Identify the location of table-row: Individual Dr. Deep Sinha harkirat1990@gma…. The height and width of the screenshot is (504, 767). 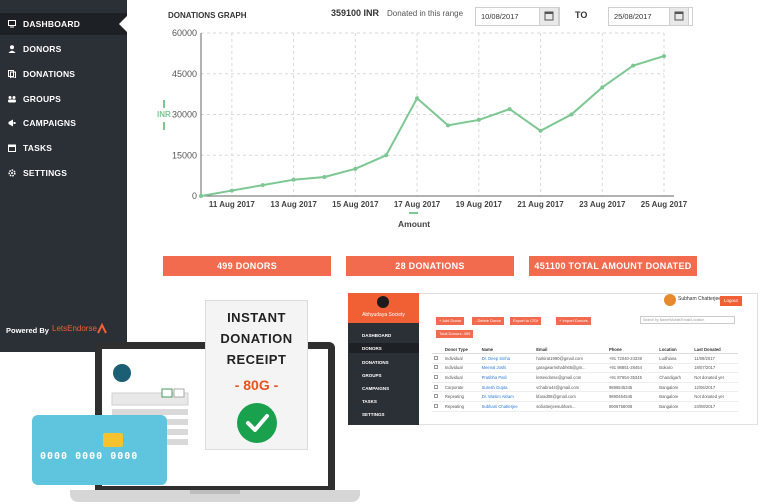
(585, 358).